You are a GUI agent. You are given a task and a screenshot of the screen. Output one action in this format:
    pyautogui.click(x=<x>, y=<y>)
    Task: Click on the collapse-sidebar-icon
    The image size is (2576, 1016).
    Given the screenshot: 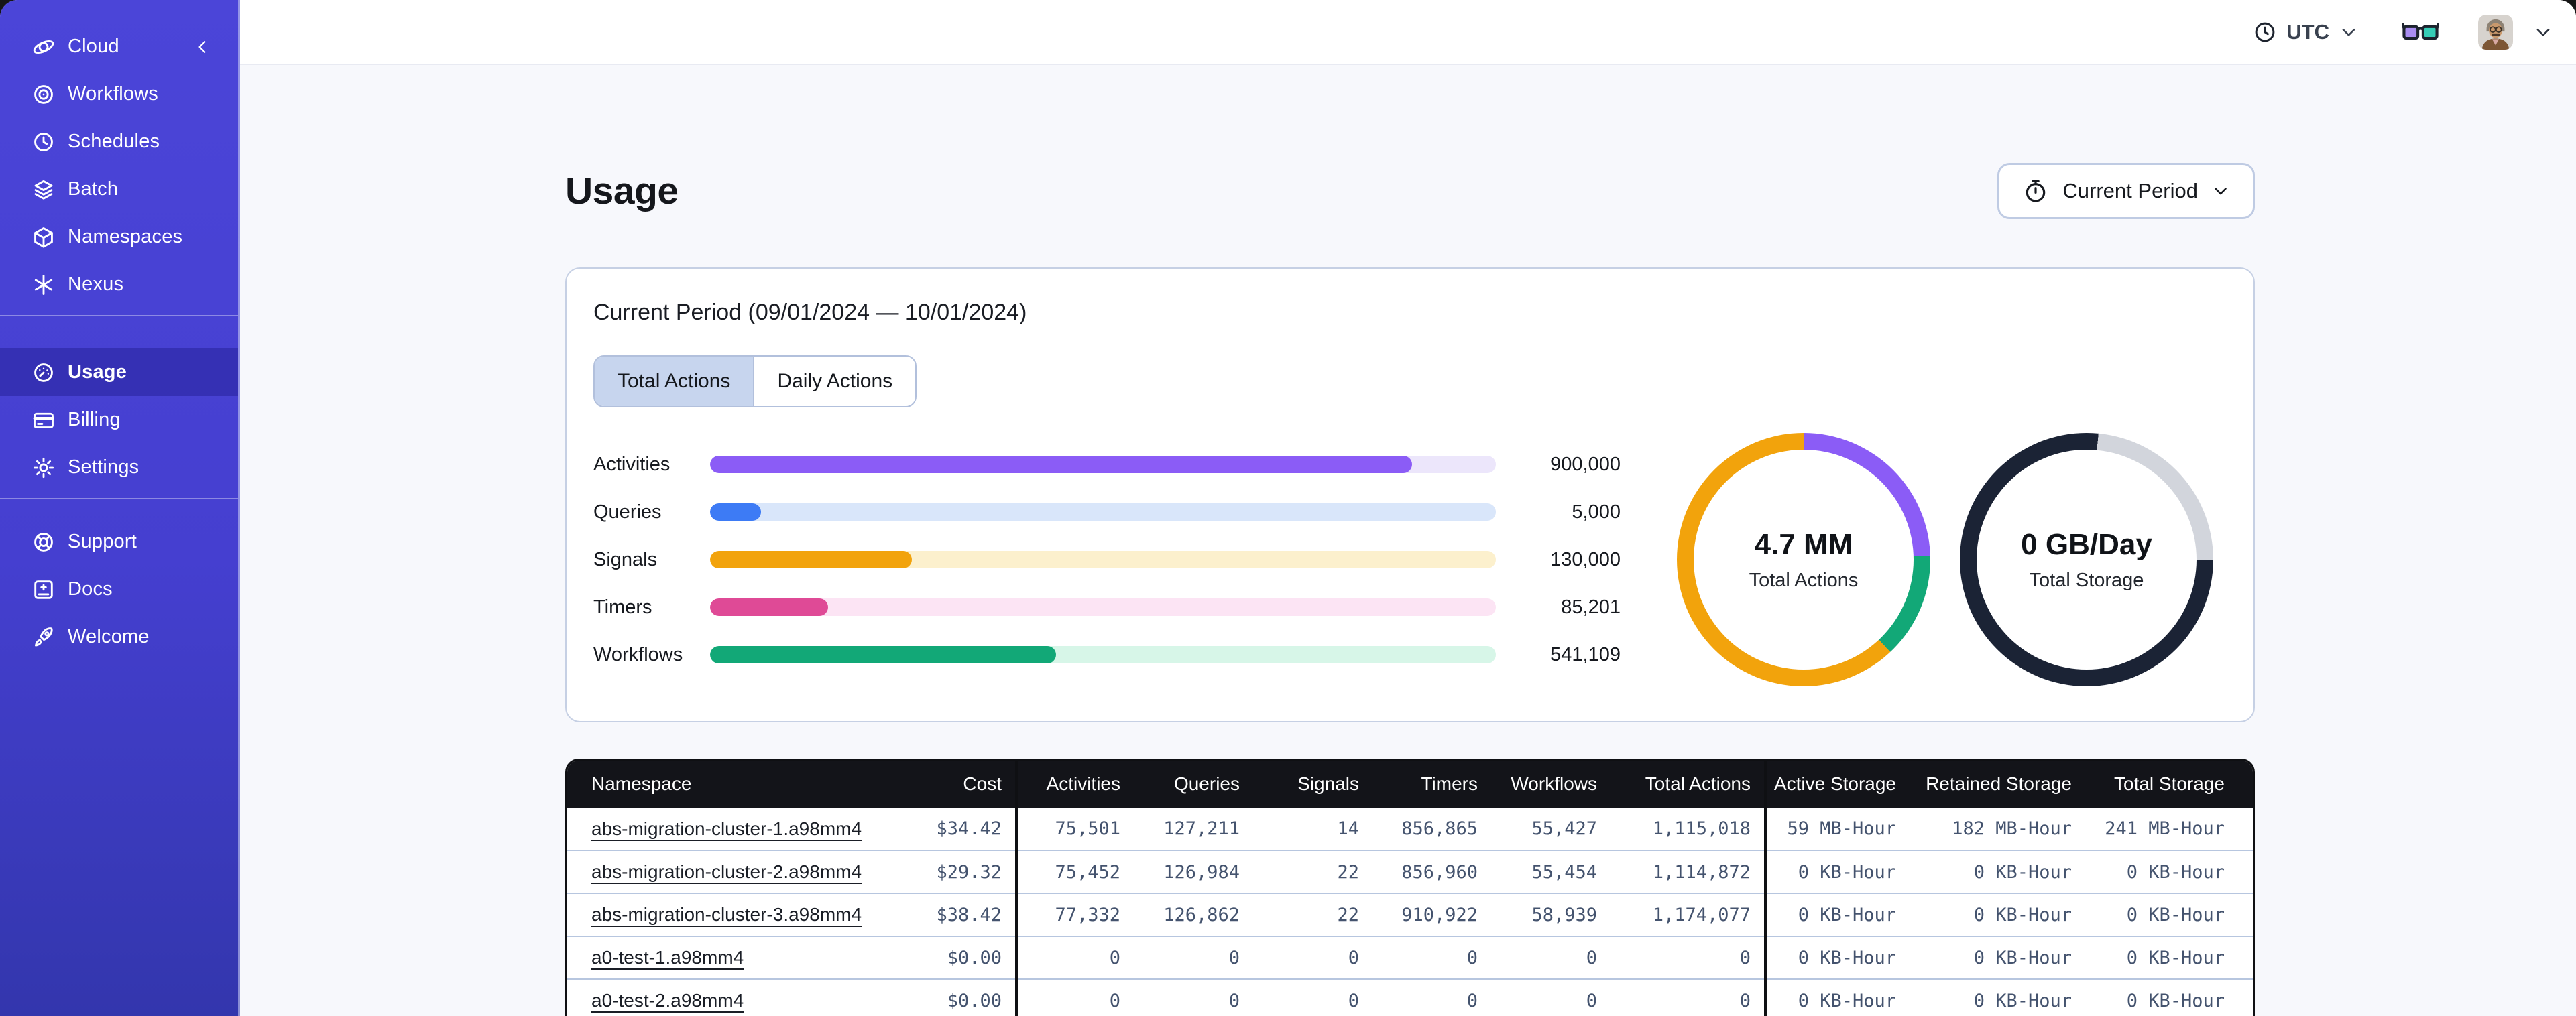 What is the action you would take?
    pyautogui.click(x=202, y=47)
    